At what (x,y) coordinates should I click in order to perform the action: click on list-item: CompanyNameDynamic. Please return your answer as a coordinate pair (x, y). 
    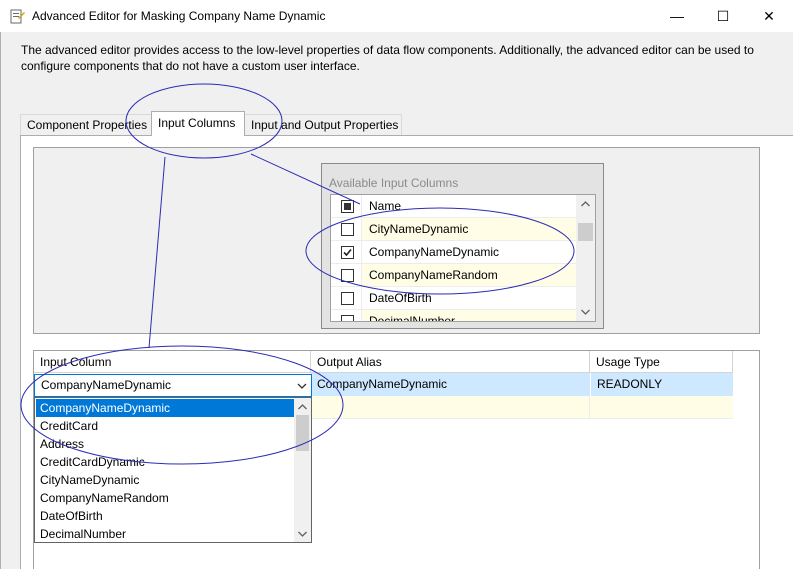
    Looking at the image, I should click on (454, 252).